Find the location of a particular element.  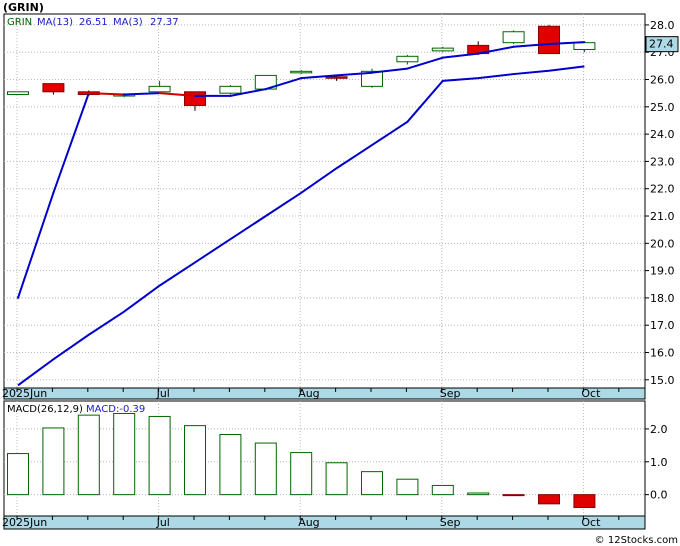

price-y-tick-label: 24.0 is located at coordinates (662, 134).